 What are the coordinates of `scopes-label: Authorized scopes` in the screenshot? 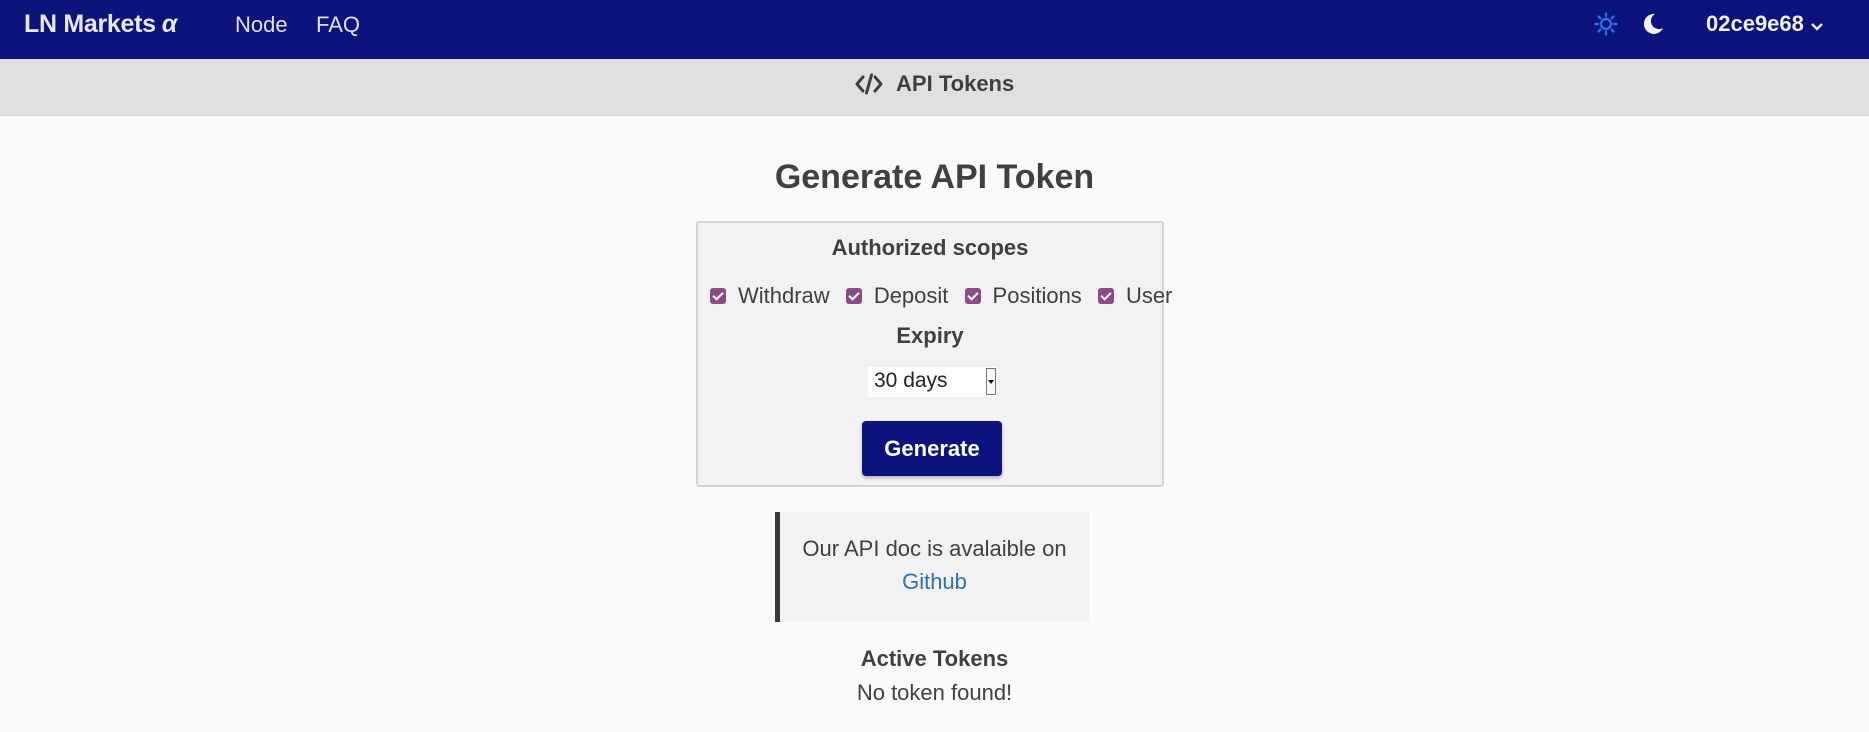 It's located at (930, 247).